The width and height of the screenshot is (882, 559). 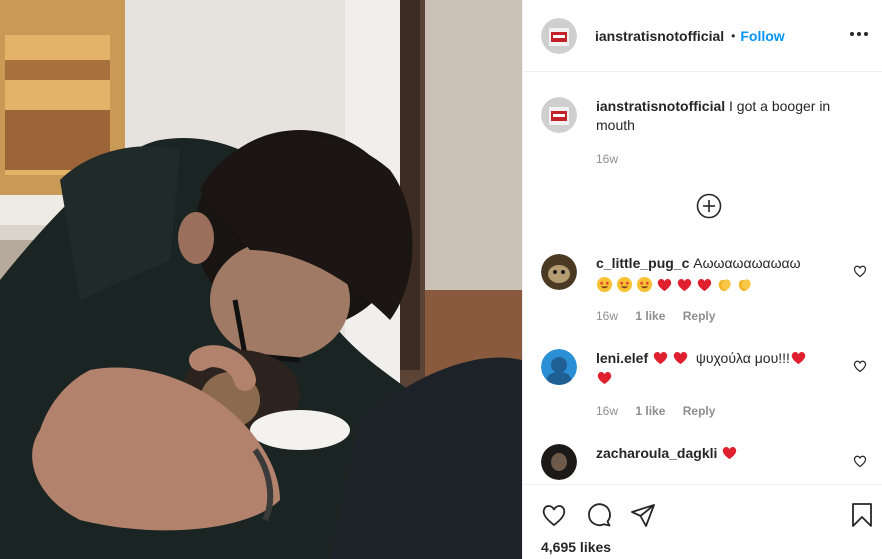 I want to click on caption-username: ianstratisnotofficial, so click(x=660, y=106).